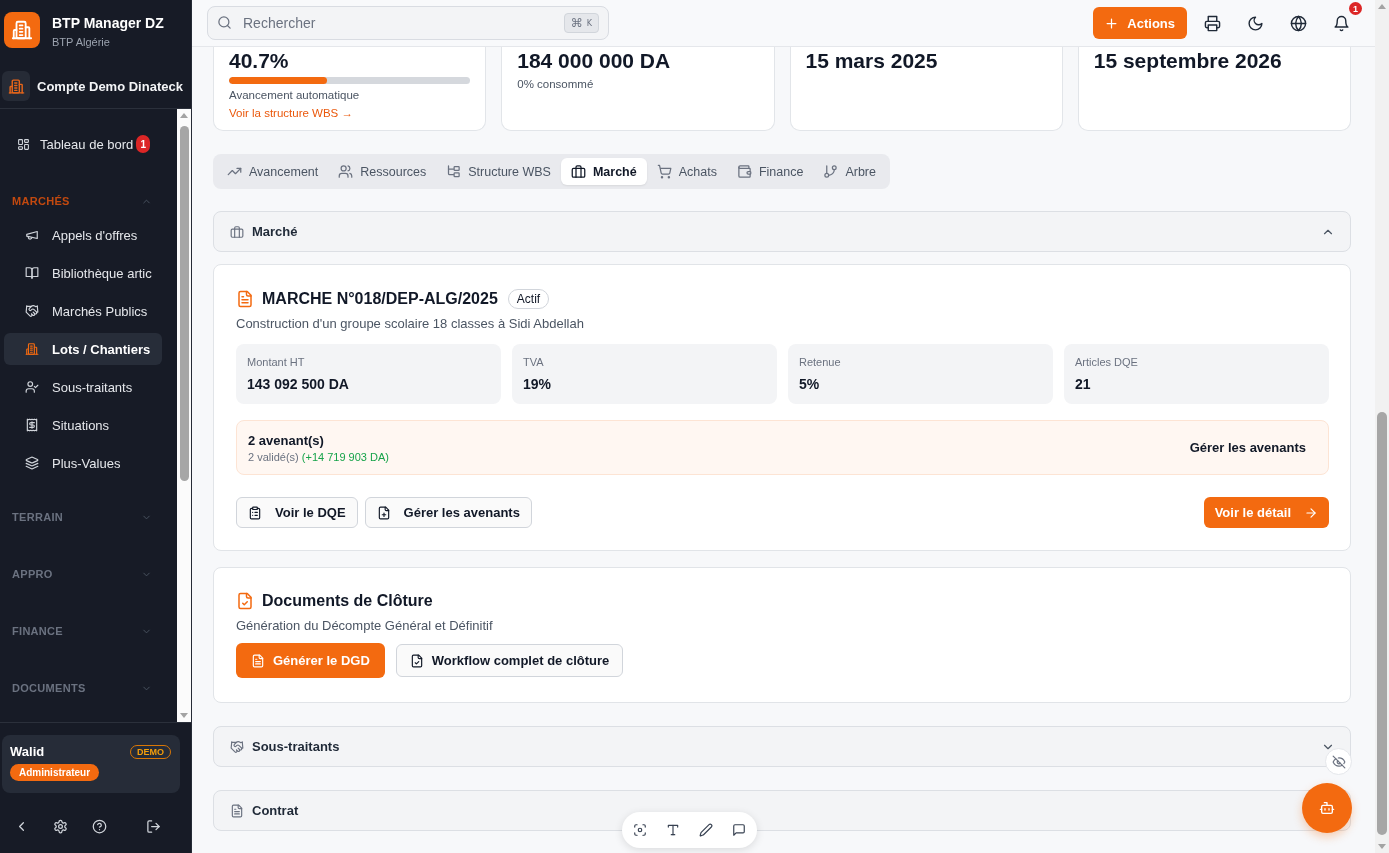 The width and height of the screenshot is (1389, 853). I want to click on nav-item: Bibliothèque artic, so click(83, 273).